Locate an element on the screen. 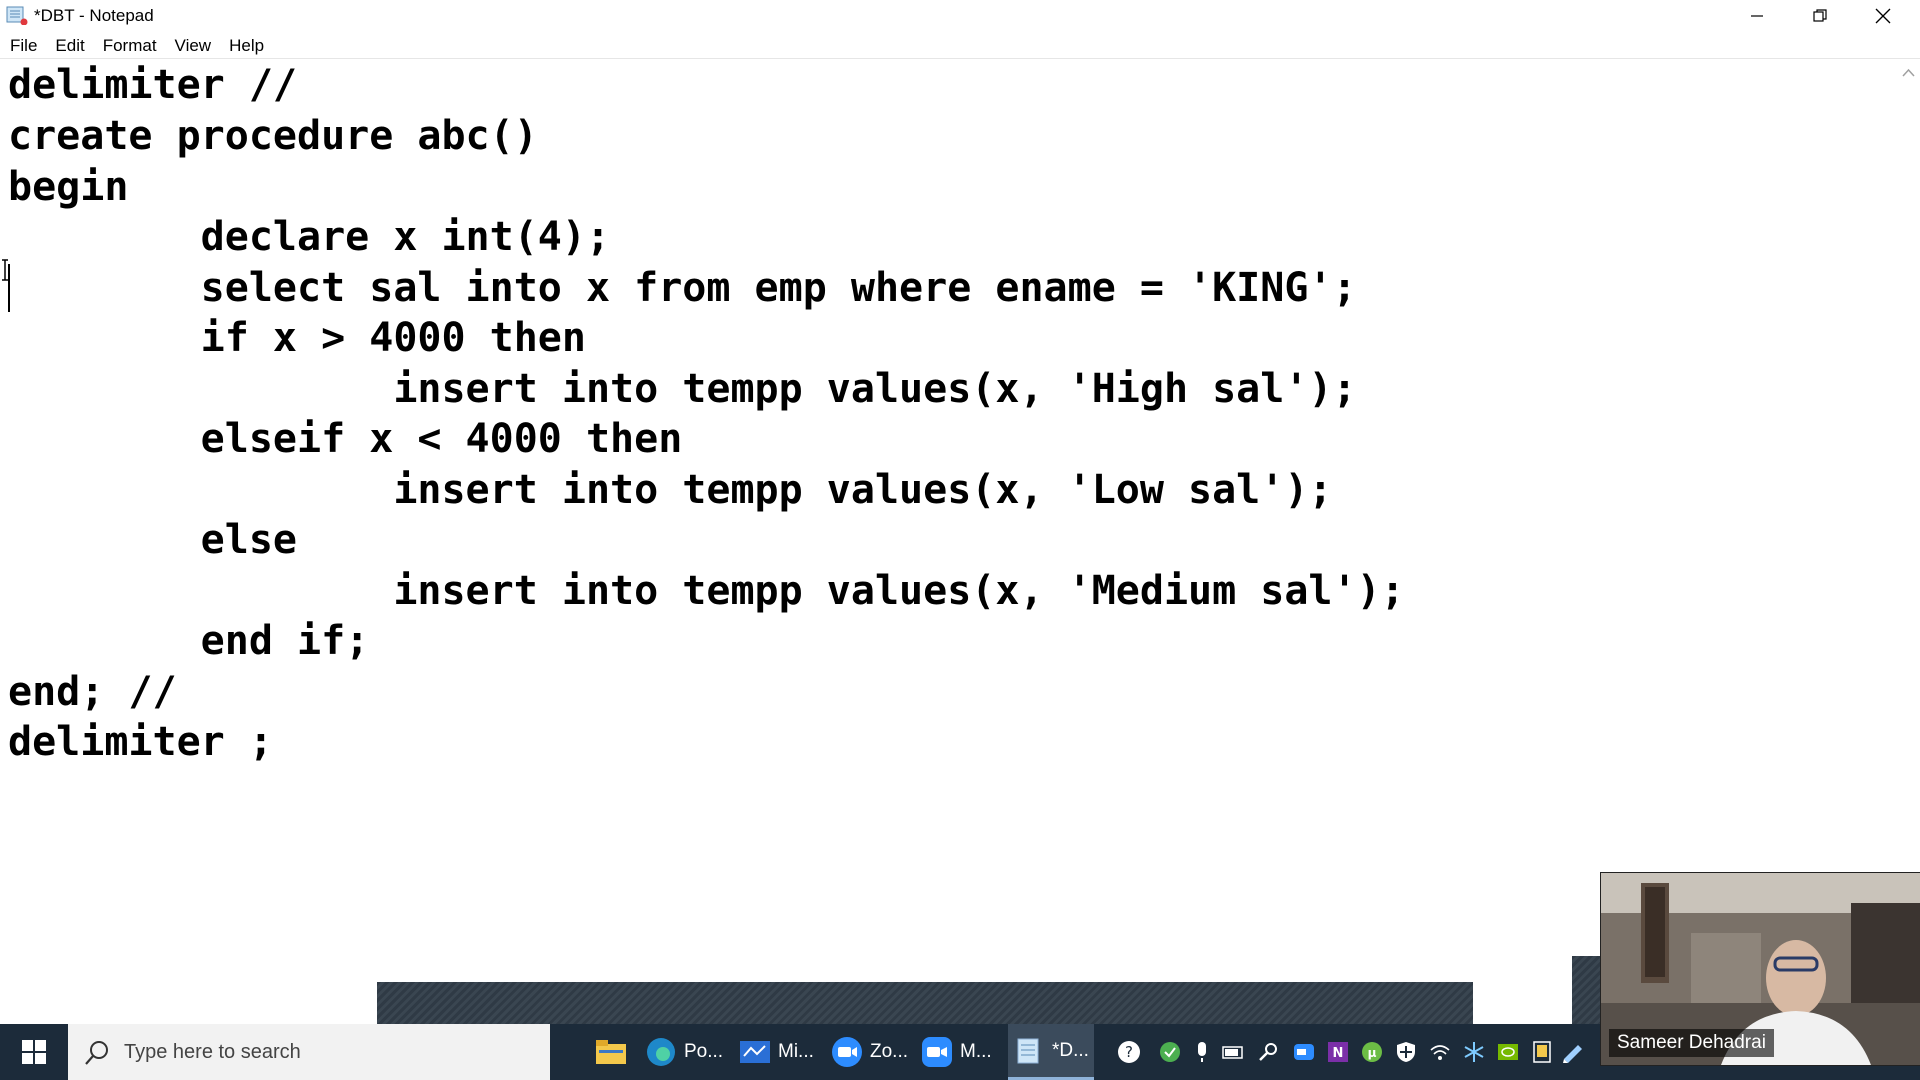 The image size is (1920, 1080). minimize-icon is located at coordinates (1757, 16).